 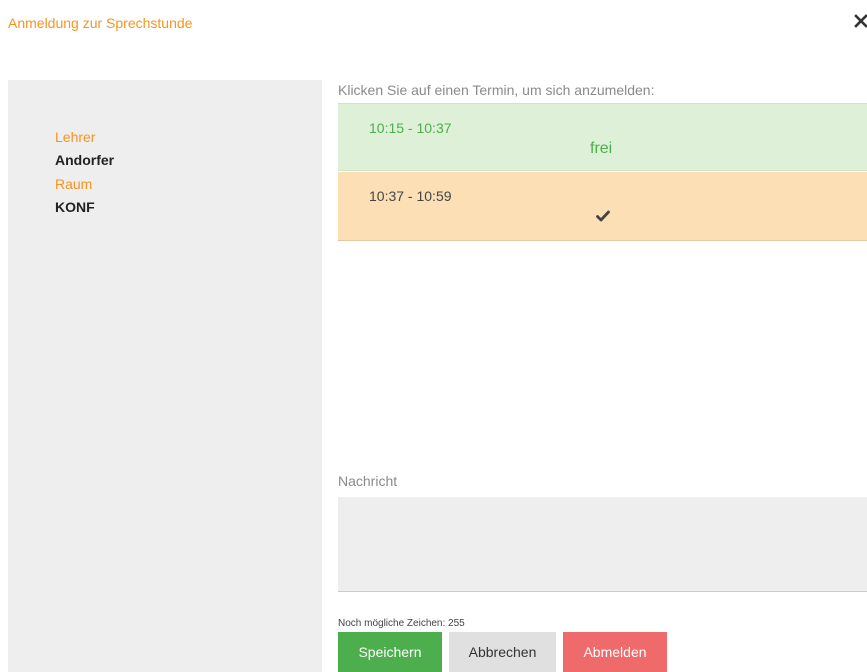 I want to click on save-button: Speichern, so click(x=390, y=652).